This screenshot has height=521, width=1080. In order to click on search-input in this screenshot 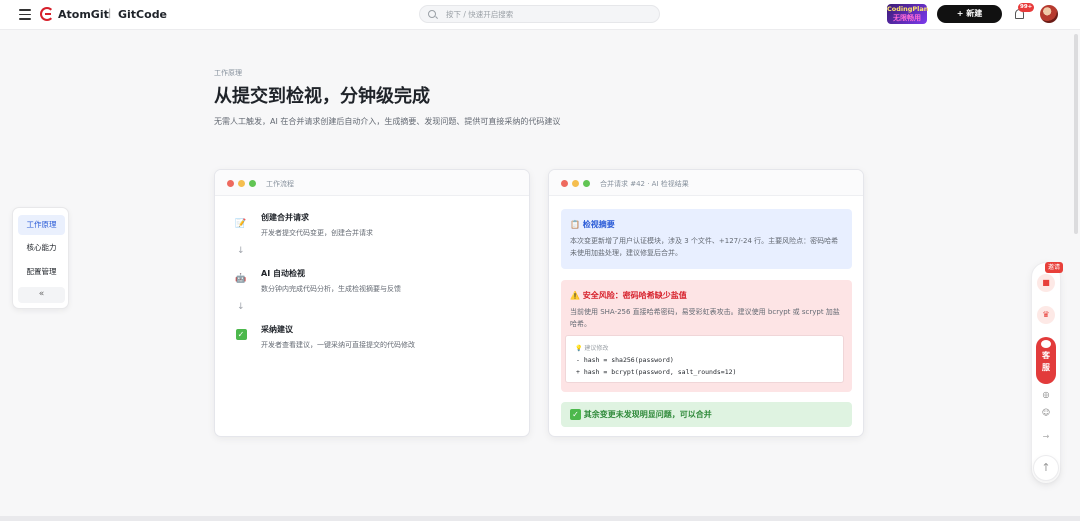, I will do `click(546, 14)`.